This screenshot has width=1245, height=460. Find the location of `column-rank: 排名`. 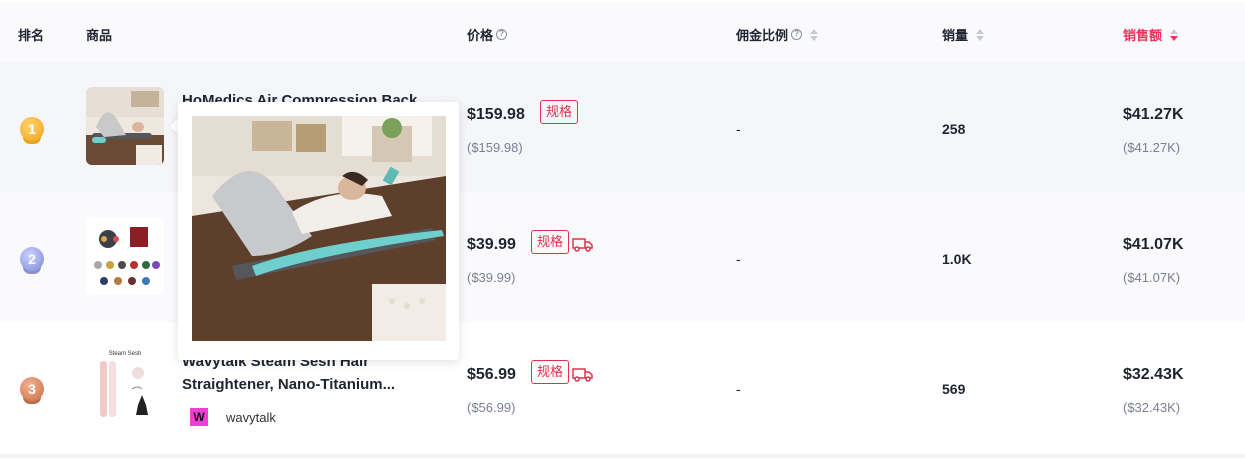

column-rank: 排名 is located at coordinates (31, 35).